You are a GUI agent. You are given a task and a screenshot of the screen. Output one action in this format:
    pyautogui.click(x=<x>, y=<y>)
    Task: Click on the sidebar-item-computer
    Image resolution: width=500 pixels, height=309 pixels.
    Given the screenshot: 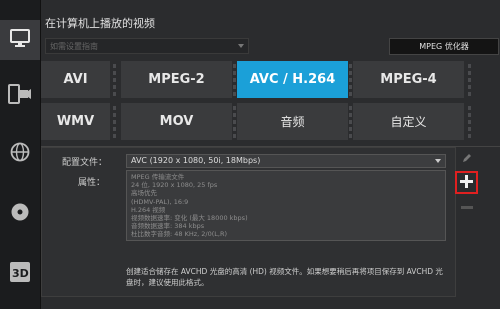 What is the action you would take?
    pyautogui.click(x=20, y=40)
    